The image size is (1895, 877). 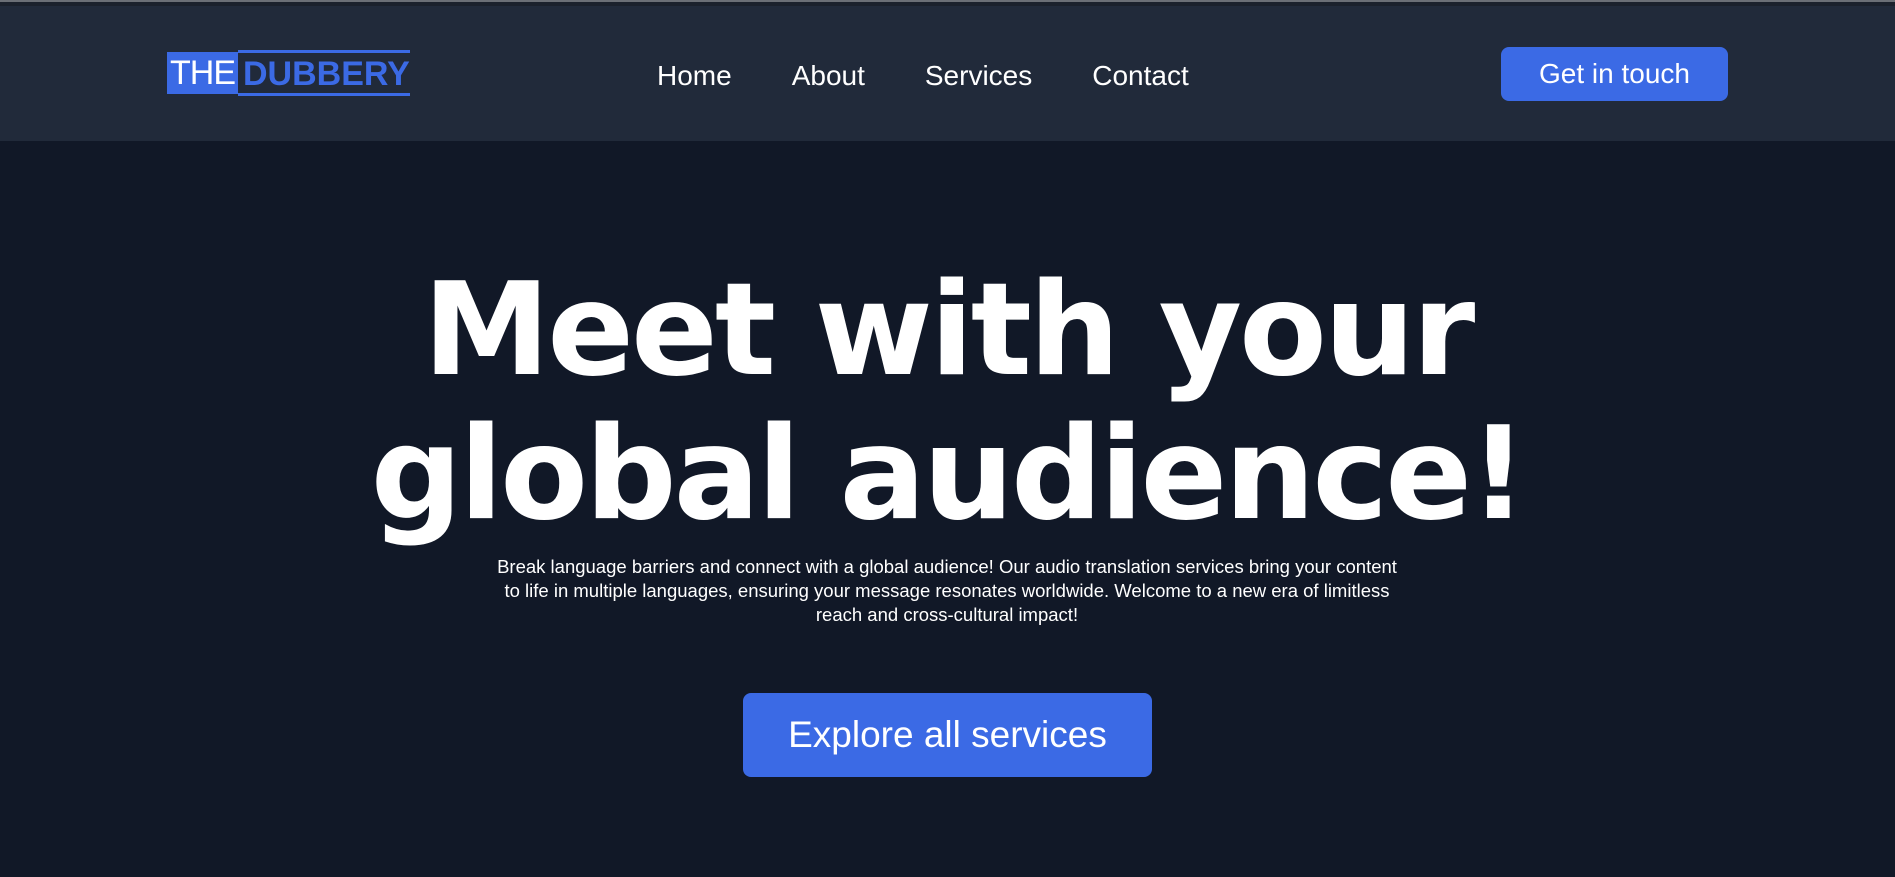 I want to click on nav-link-contact: Contact, so click(x=1140, y=76).